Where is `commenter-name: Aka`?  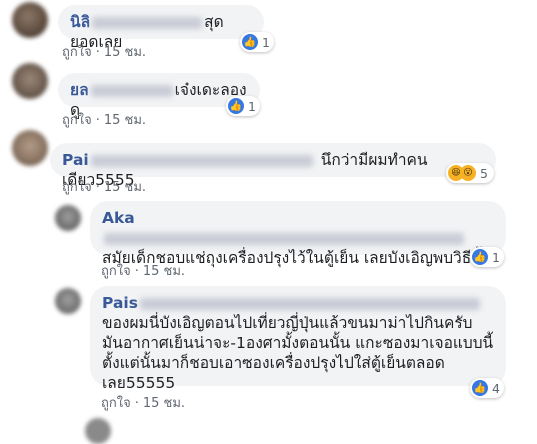
commenter-name: Aka is located at coordinates (118, 218).